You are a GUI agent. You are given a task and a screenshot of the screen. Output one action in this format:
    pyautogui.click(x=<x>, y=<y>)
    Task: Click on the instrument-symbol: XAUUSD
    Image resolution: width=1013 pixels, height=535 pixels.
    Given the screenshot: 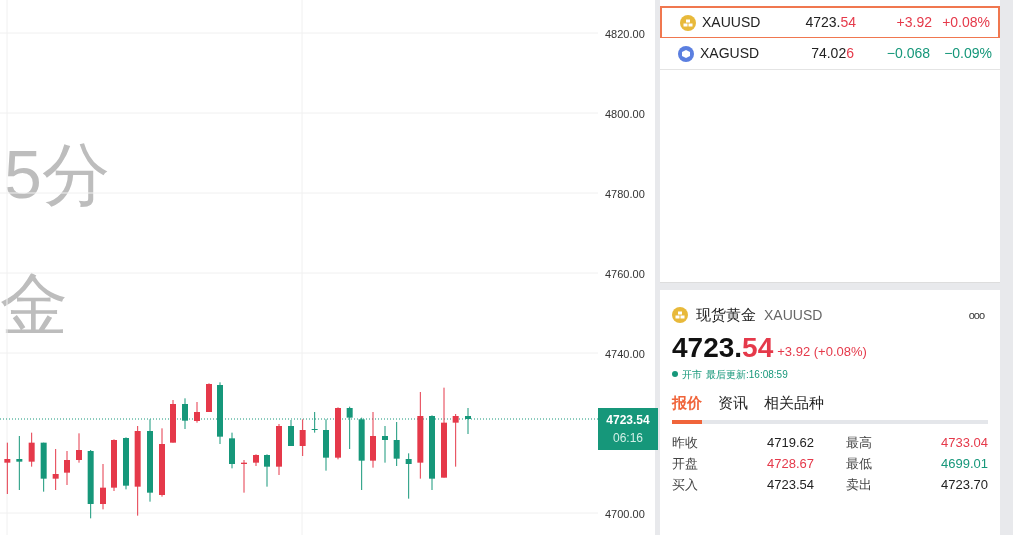 What is the action you would take?
    pyautogui.click(x=793, y=315)
    